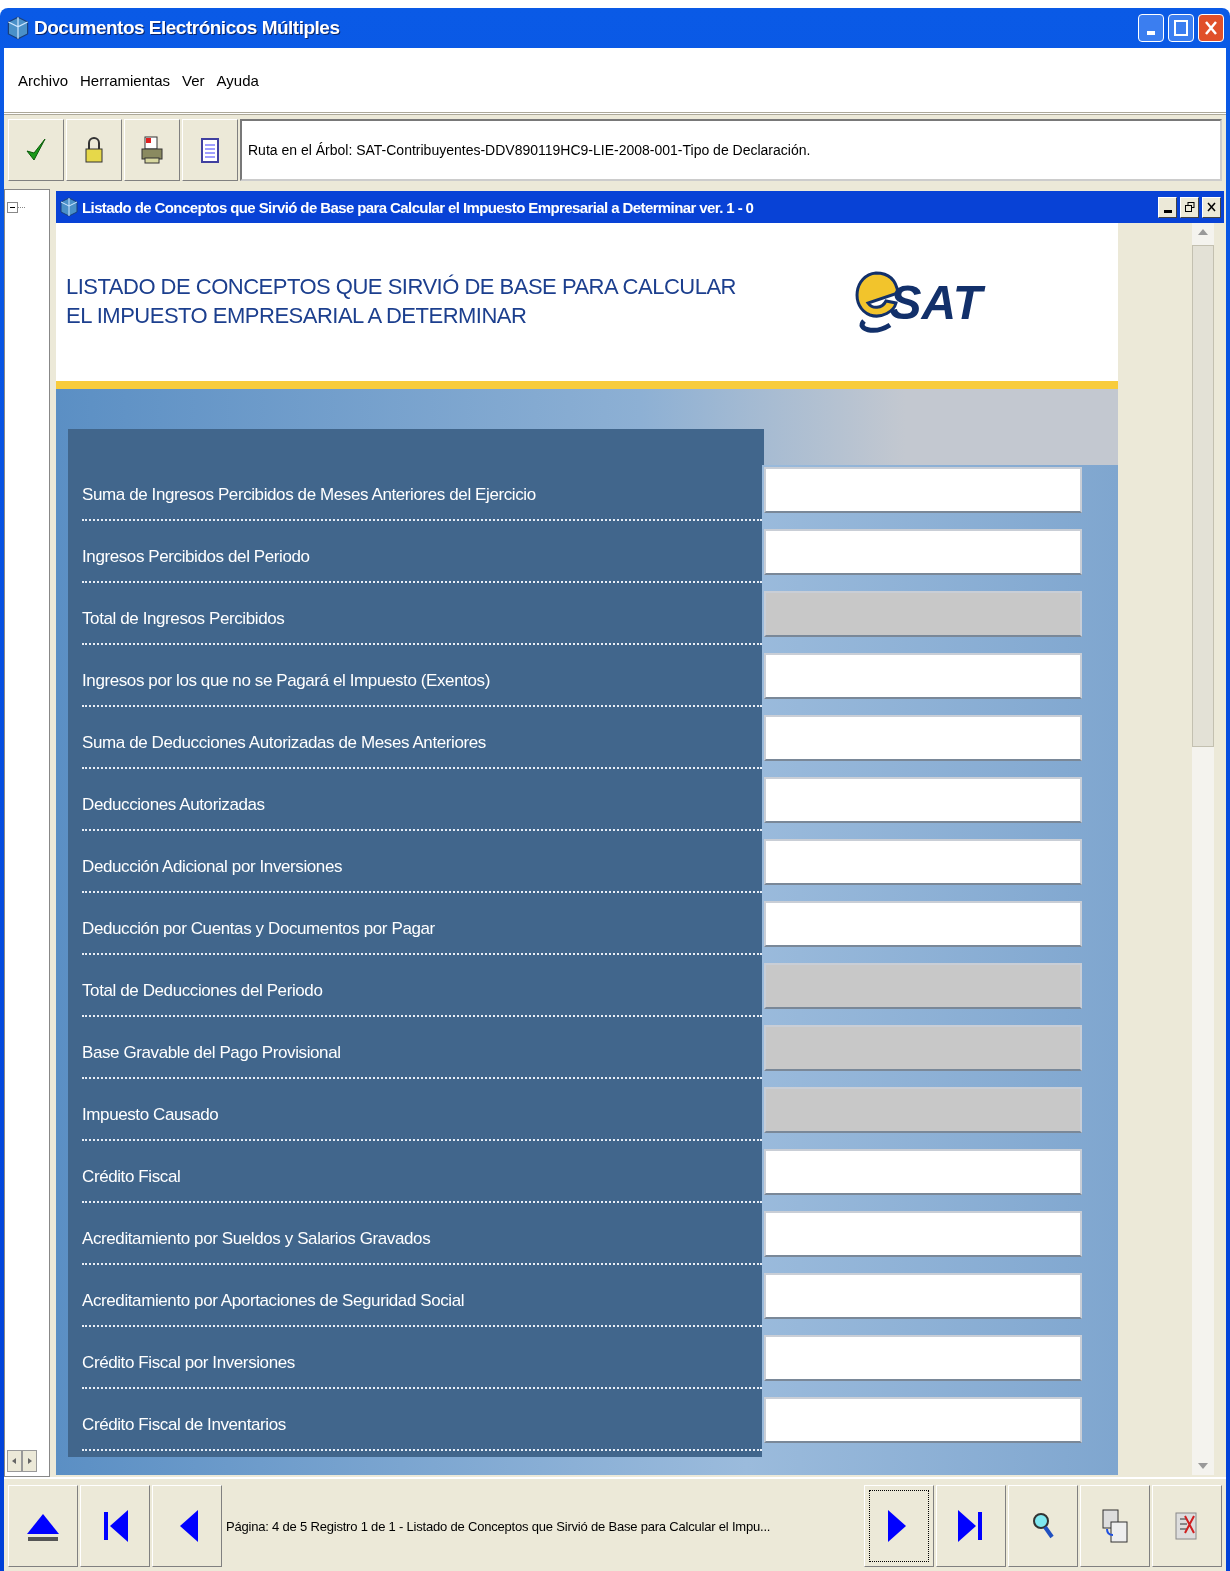  I want to click on field-label: Suma de Deducciones Autorizadas de Meses Anteriores, so click(422, 744).